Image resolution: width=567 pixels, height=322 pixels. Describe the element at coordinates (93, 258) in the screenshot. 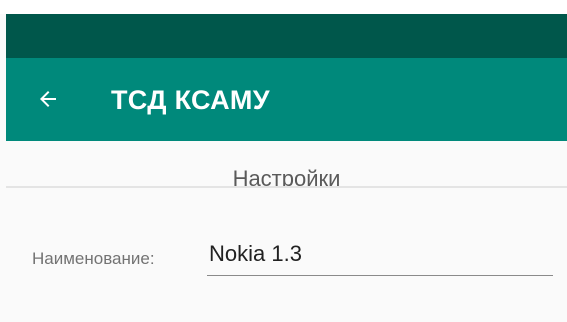

I see `name-label: Наименование:` at that location.